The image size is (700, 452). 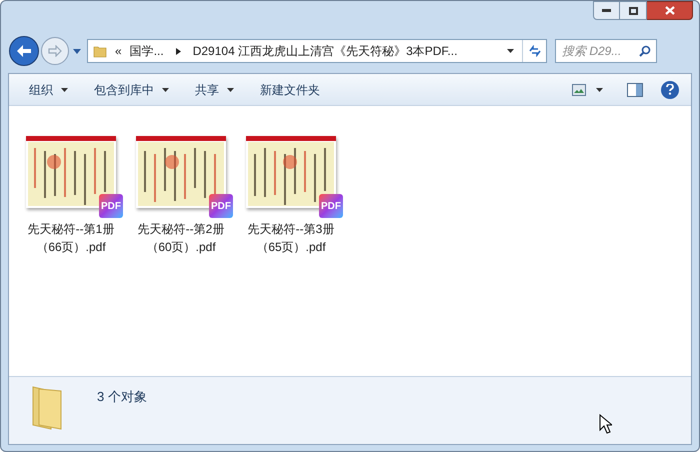 What do you see at coordinates (535, 51) in the screenshot?
I see `refresh-arrows-icon` at bounding box center [535, 51].